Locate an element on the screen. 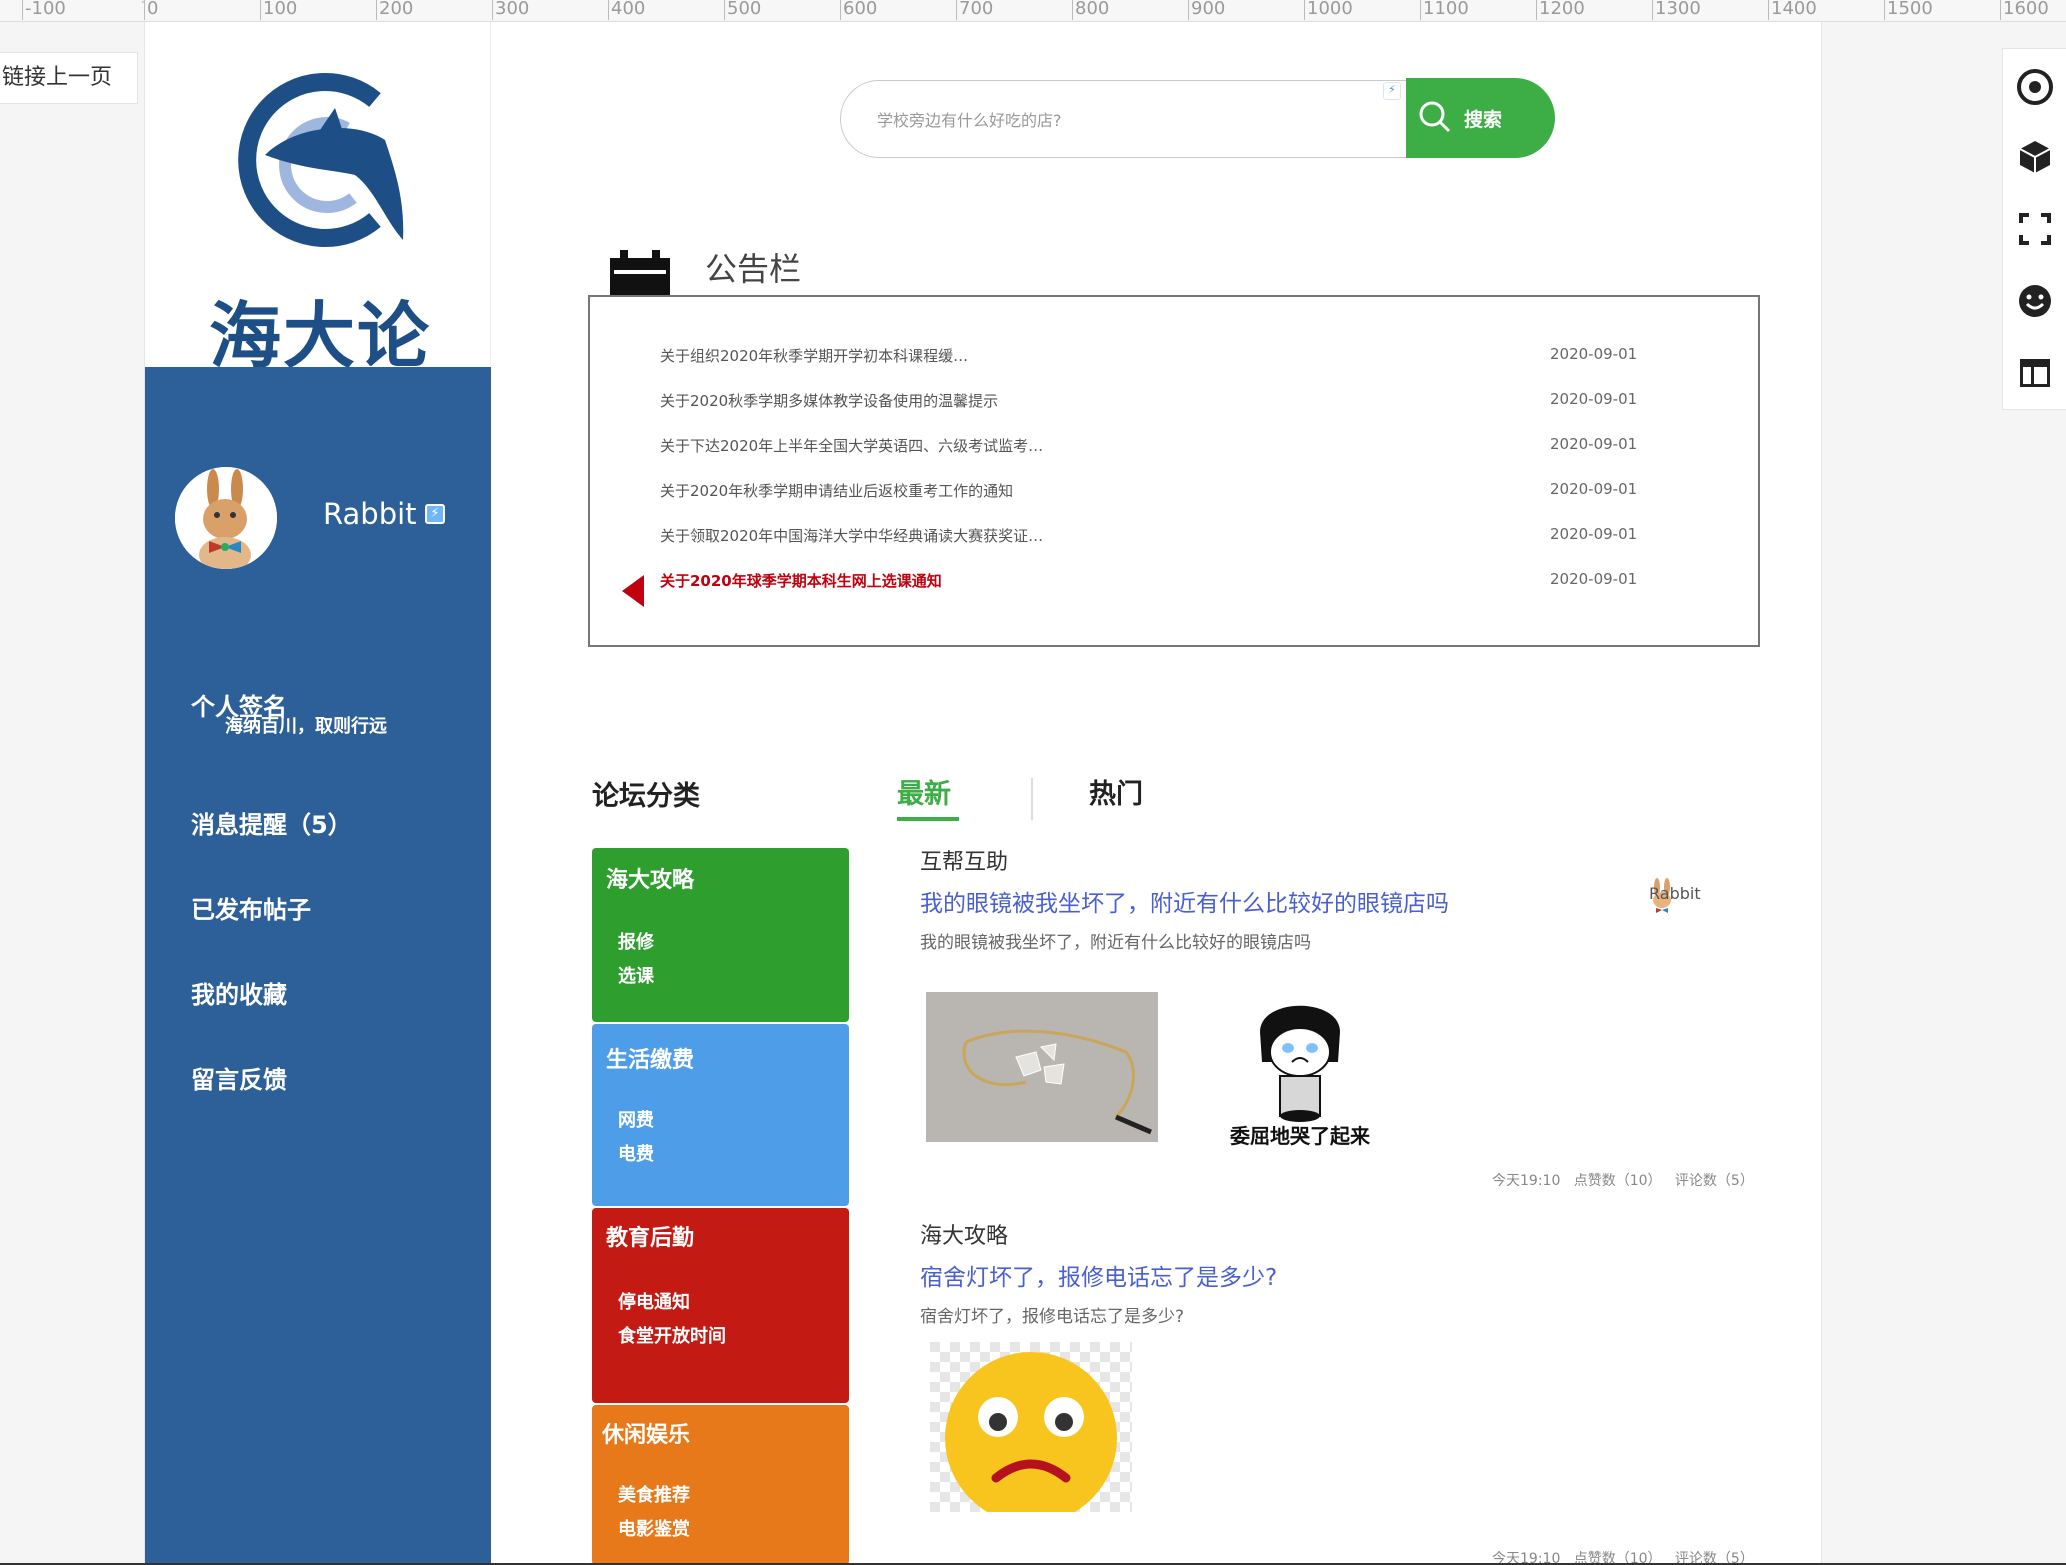  plugin-badge-icon: ⚡ is located at coordinates (1392, 91).